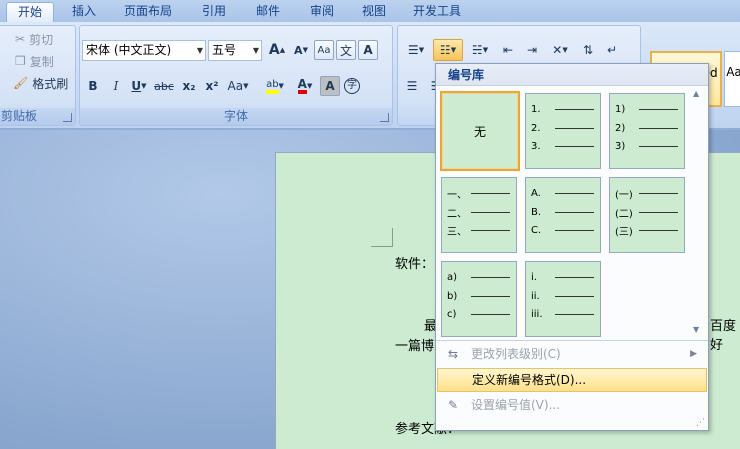  Describe the element at coordinates (647, 215) in the screenshot. I see `numbering-tile-chinese-paren: (一) (二) (三)` at that location.